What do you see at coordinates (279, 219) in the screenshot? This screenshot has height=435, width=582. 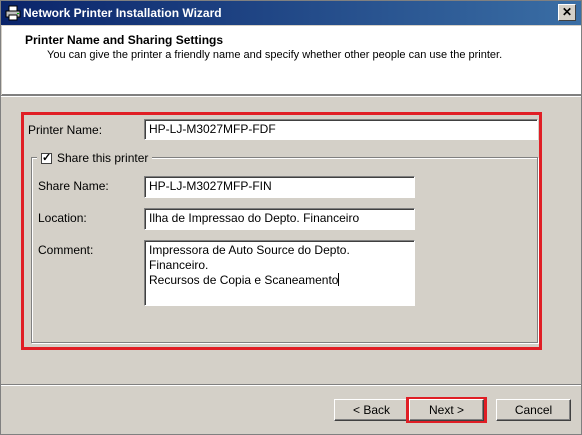 I see `location-input: Ilha de Impressao do Depto. Financeiro` at bounding box center [279, 219].